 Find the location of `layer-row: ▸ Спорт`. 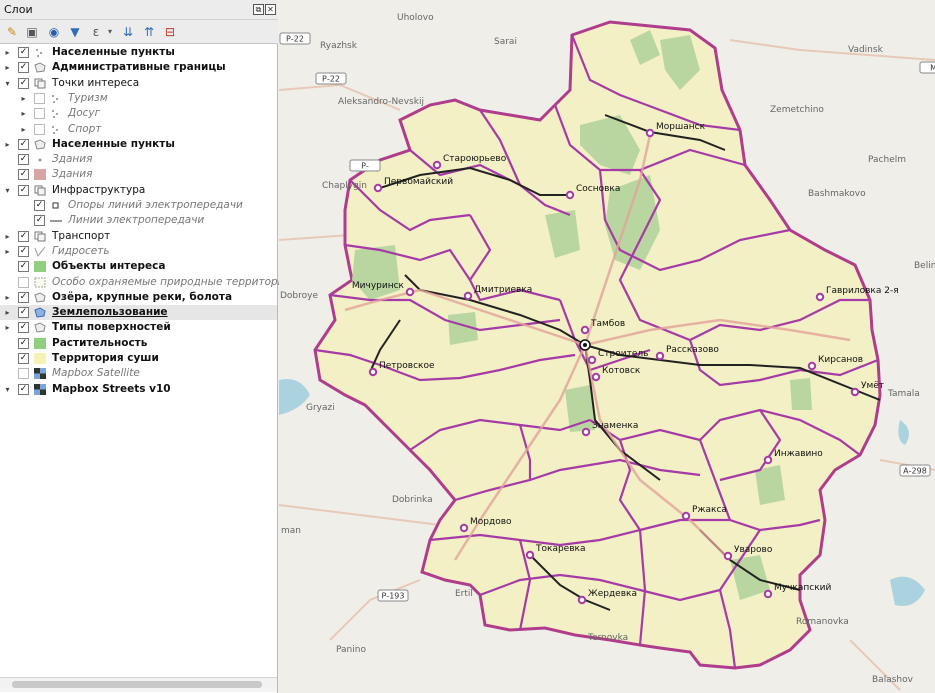

layer-row: ▸ Спорт is located at coordinates (138, 129).